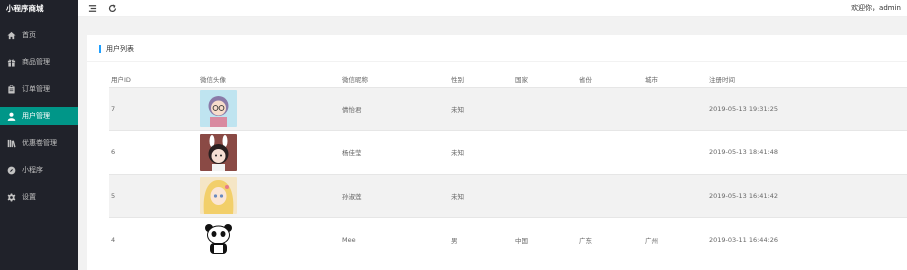 This screenshot has width=907, height=270. I want to click on title-accent-bar, so click(100, 49).